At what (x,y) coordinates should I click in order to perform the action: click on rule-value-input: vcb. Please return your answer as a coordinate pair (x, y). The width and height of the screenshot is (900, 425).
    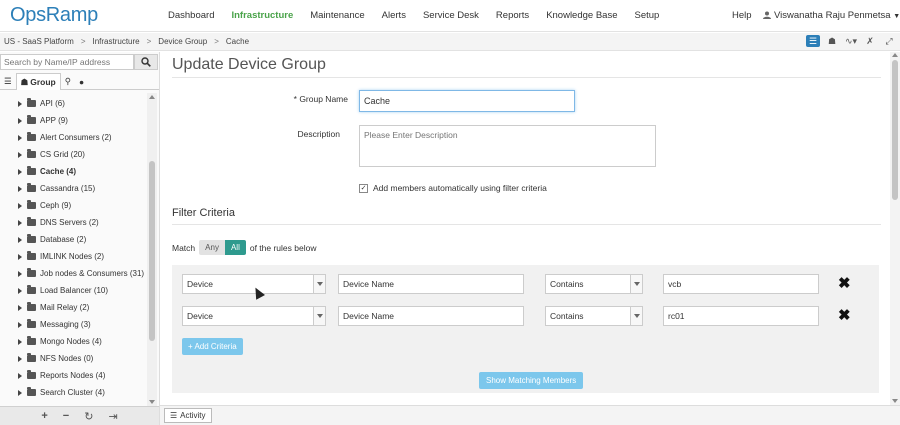
    Looking at the image, I should click on (741, 284).